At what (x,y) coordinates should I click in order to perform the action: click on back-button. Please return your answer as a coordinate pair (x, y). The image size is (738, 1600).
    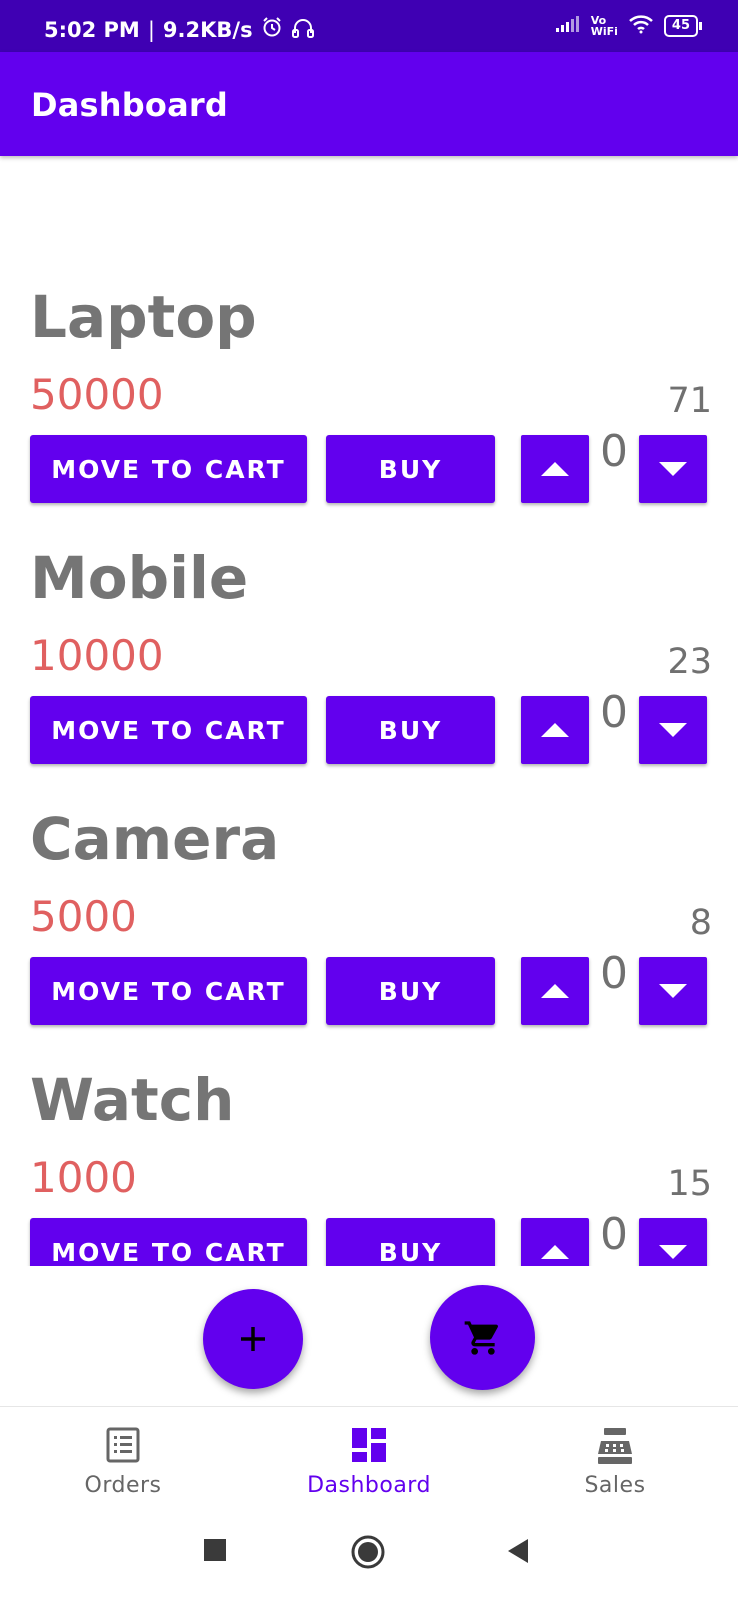
    Looking at the image, I should click on (518, 1551).